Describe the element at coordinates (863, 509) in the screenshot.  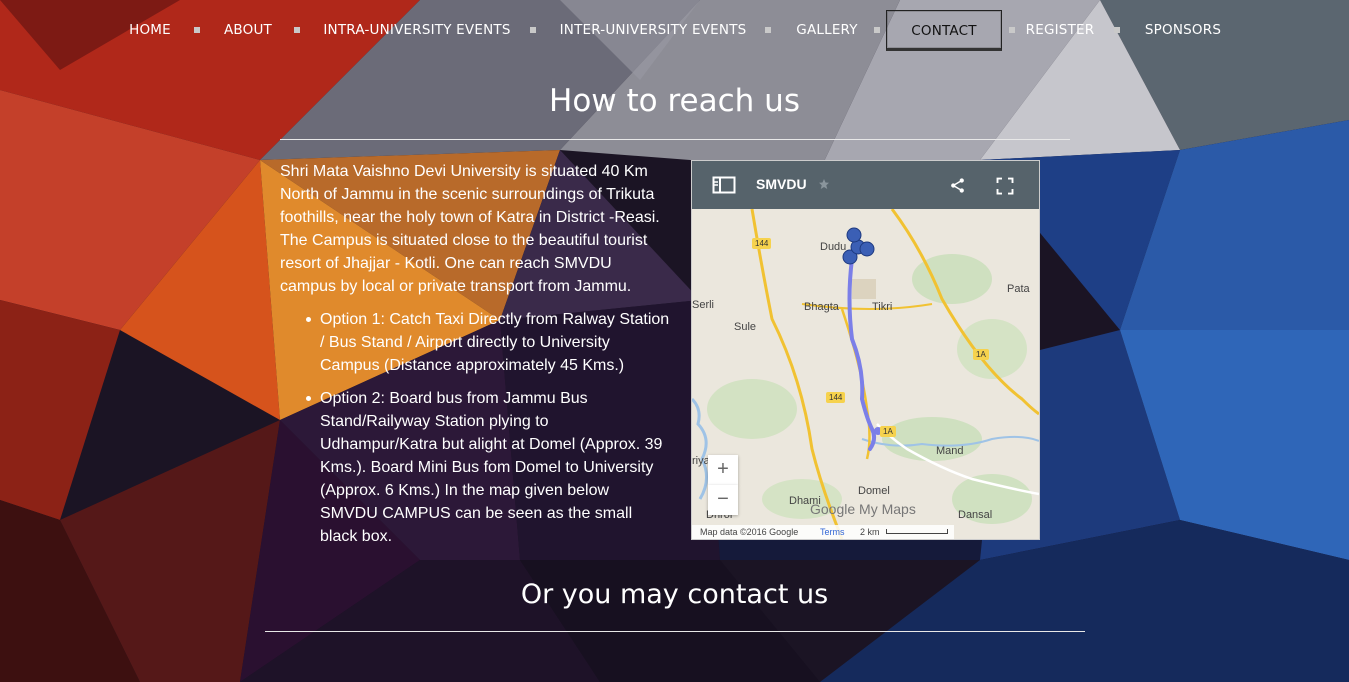
I see `google-my-maps-logo: Google My Maps` at that location.